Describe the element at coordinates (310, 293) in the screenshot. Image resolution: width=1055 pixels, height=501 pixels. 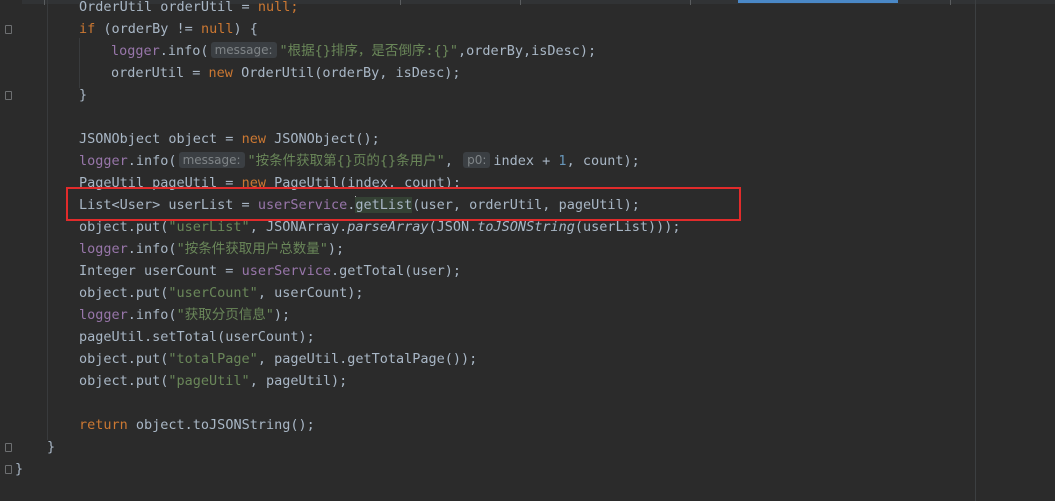
I see `code-text: , userCount);` at that location.